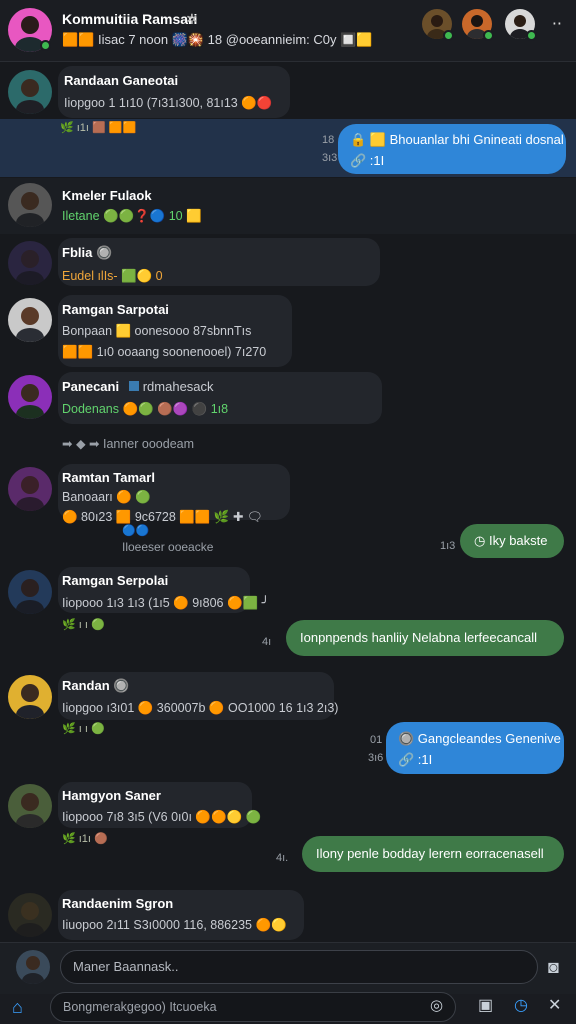 This screenshot has height=1024, width=576. I want to click on sender-name: Kmeler Fulaok, so click(107, 195).